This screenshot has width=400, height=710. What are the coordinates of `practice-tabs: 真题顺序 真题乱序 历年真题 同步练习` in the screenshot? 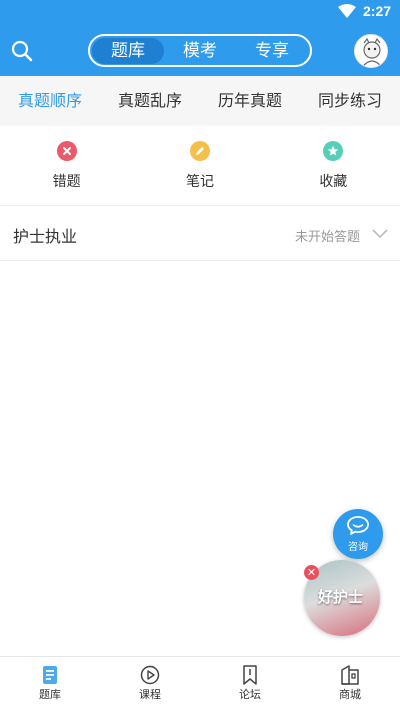 It's located at (200, 101).